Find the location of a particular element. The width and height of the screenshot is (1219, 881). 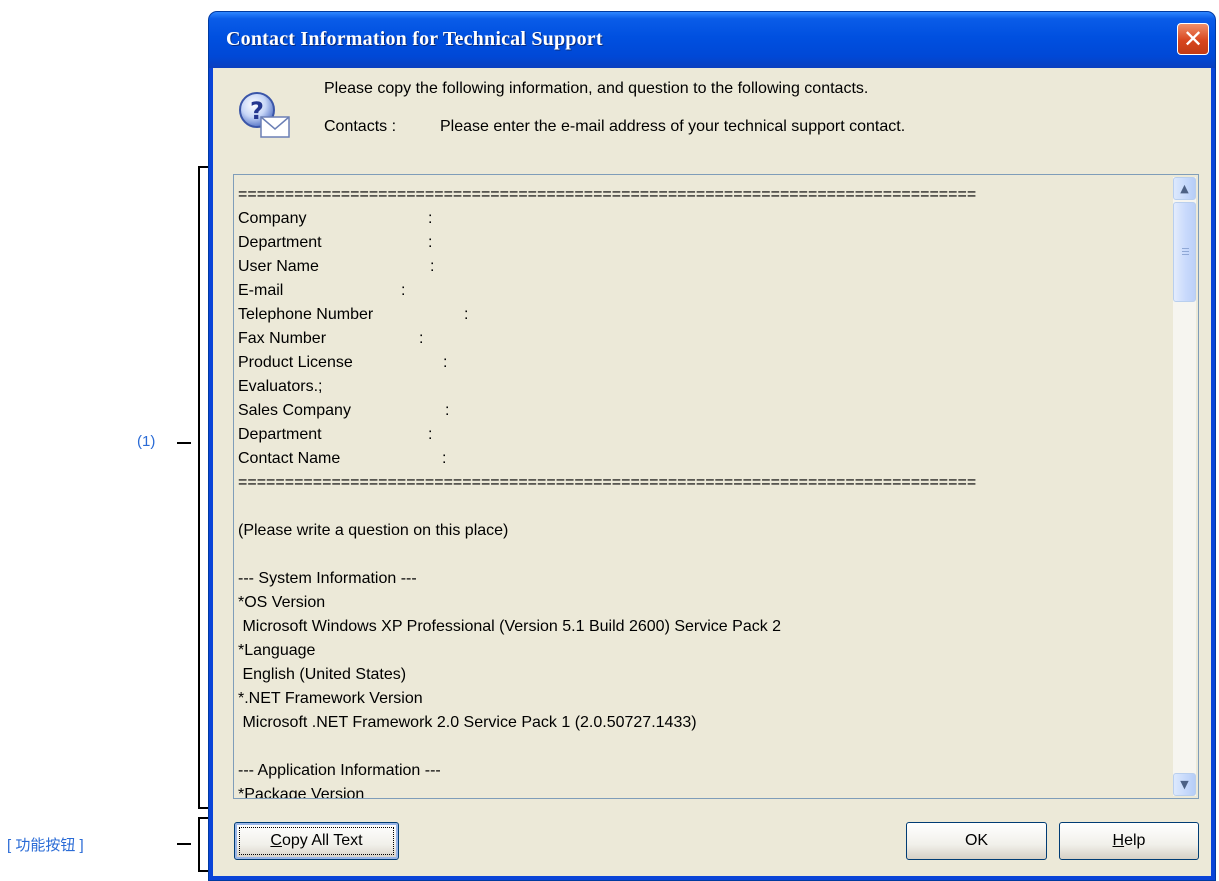

help-label: elp is located at coordinates (1135, 840).